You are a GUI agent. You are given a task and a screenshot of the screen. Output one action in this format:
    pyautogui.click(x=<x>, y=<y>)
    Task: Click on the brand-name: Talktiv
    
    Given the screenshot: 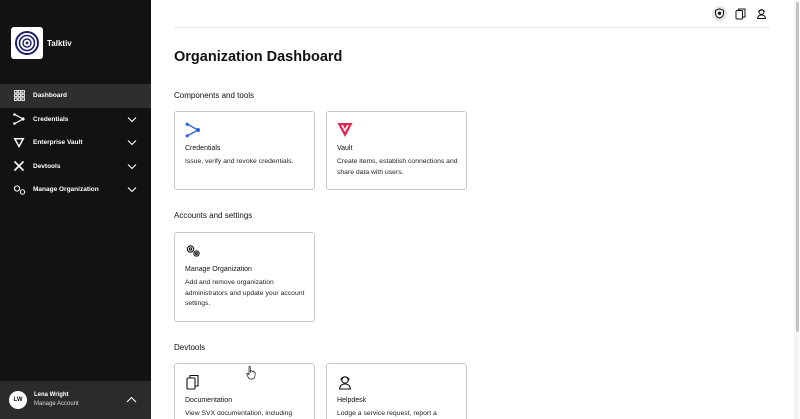 What is the action you would take?
    pyautogui.click(x=59, y=43)
    